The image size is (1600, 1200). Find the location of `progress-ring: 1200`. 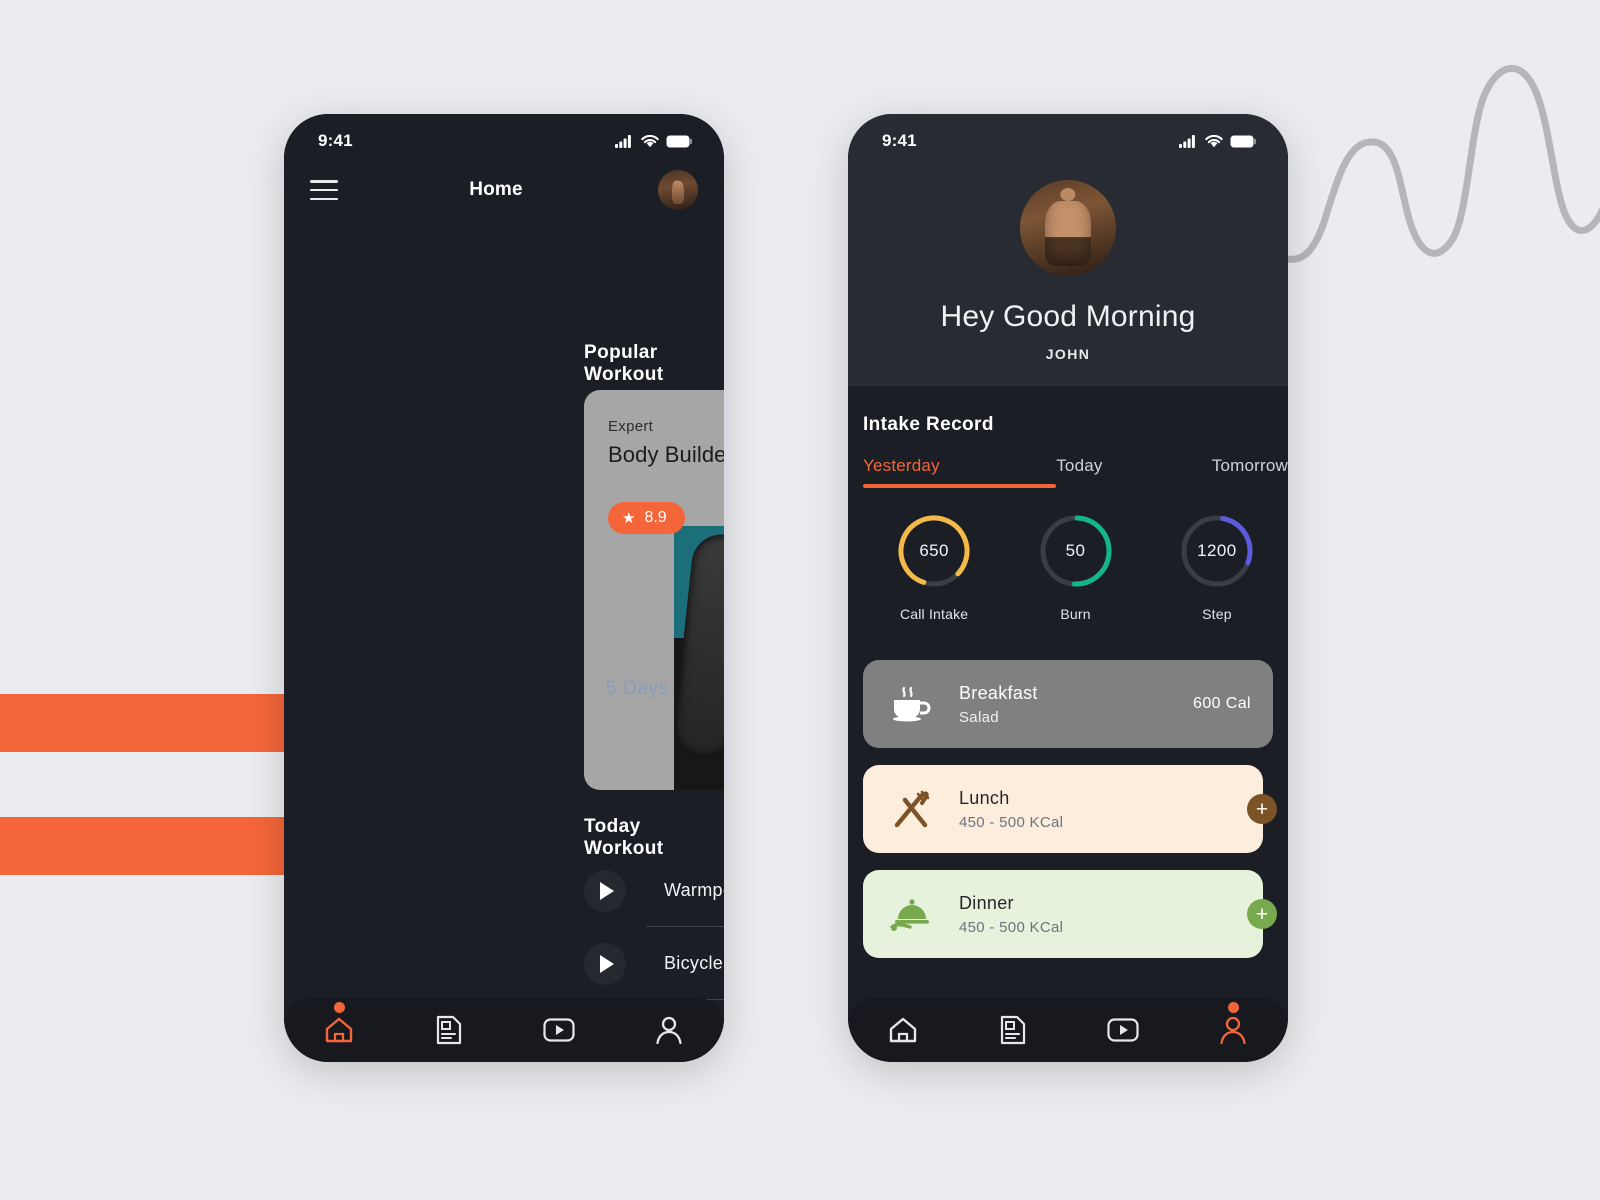

progress-ring: 1200 is located at coordinates (1217, 551).